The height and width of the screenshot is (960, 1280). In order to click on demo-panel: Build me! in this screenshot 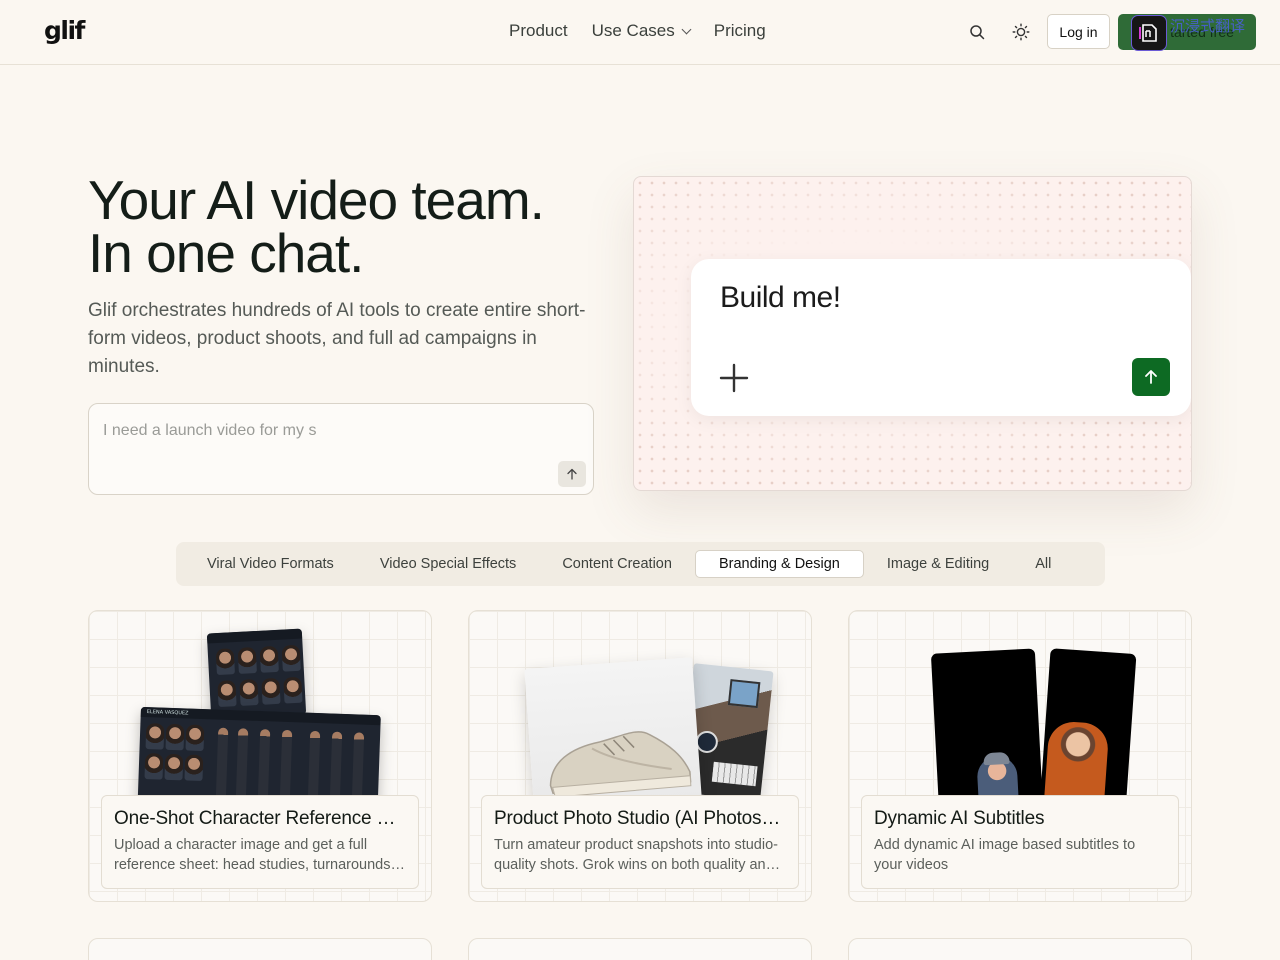, I will do `click(912, 333)`.